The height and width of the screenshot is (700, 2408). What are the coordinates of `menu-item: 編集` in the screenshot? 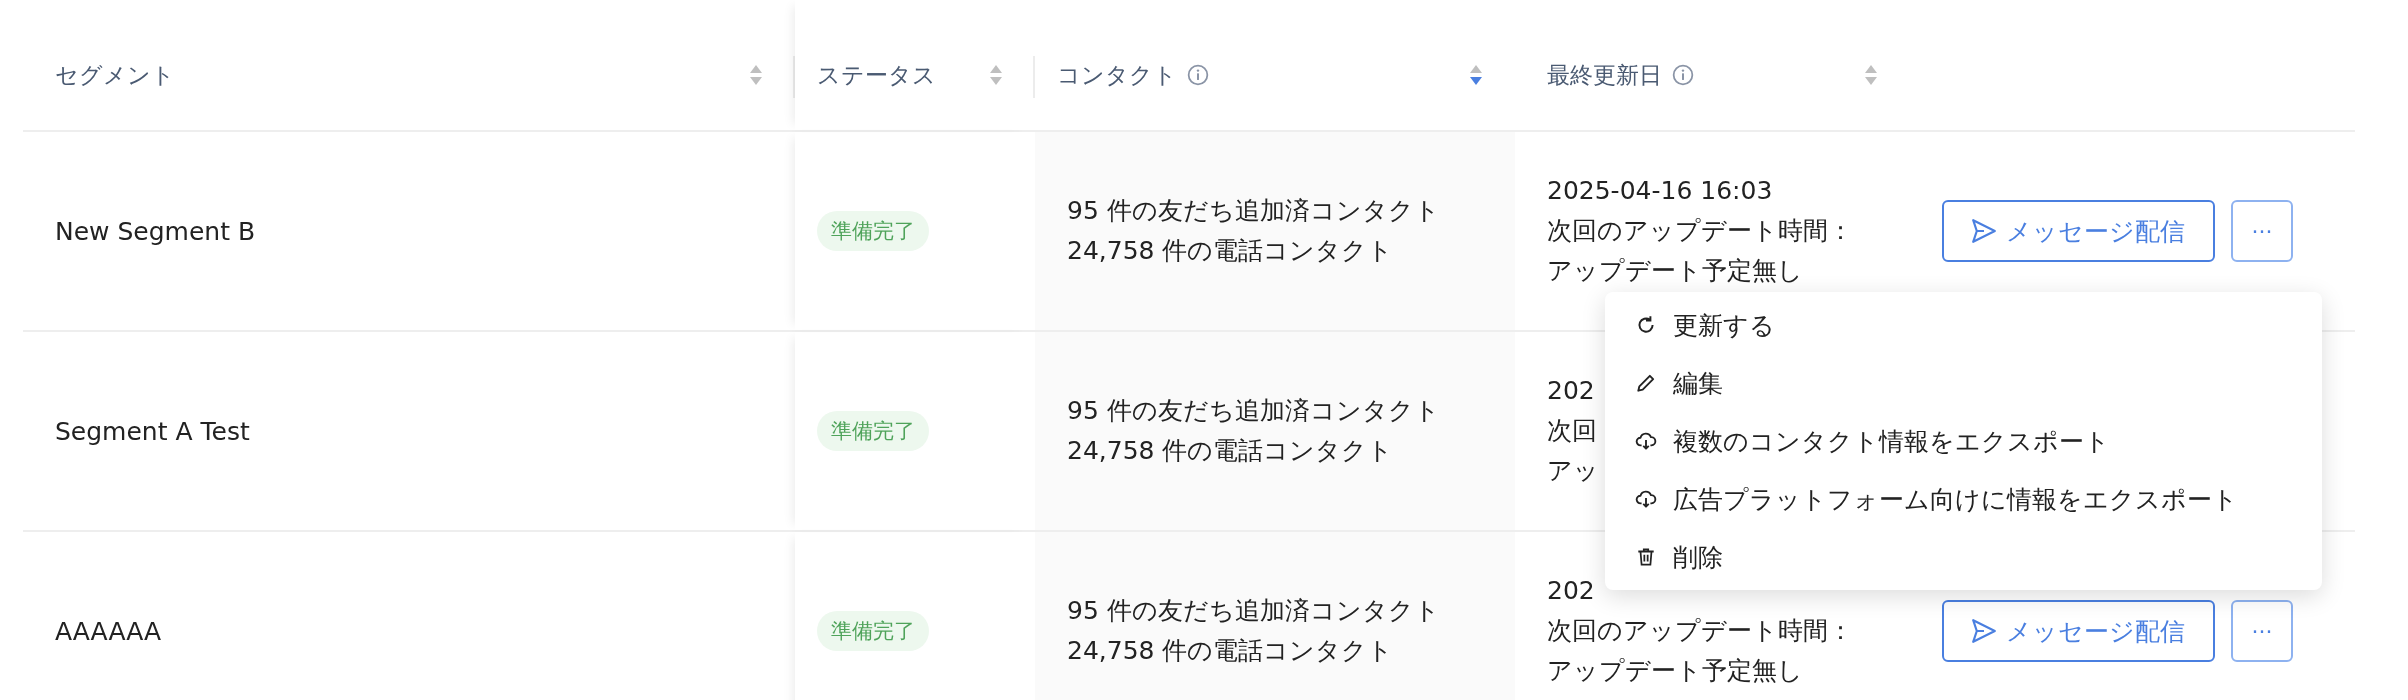 It's located at (1963, 383).